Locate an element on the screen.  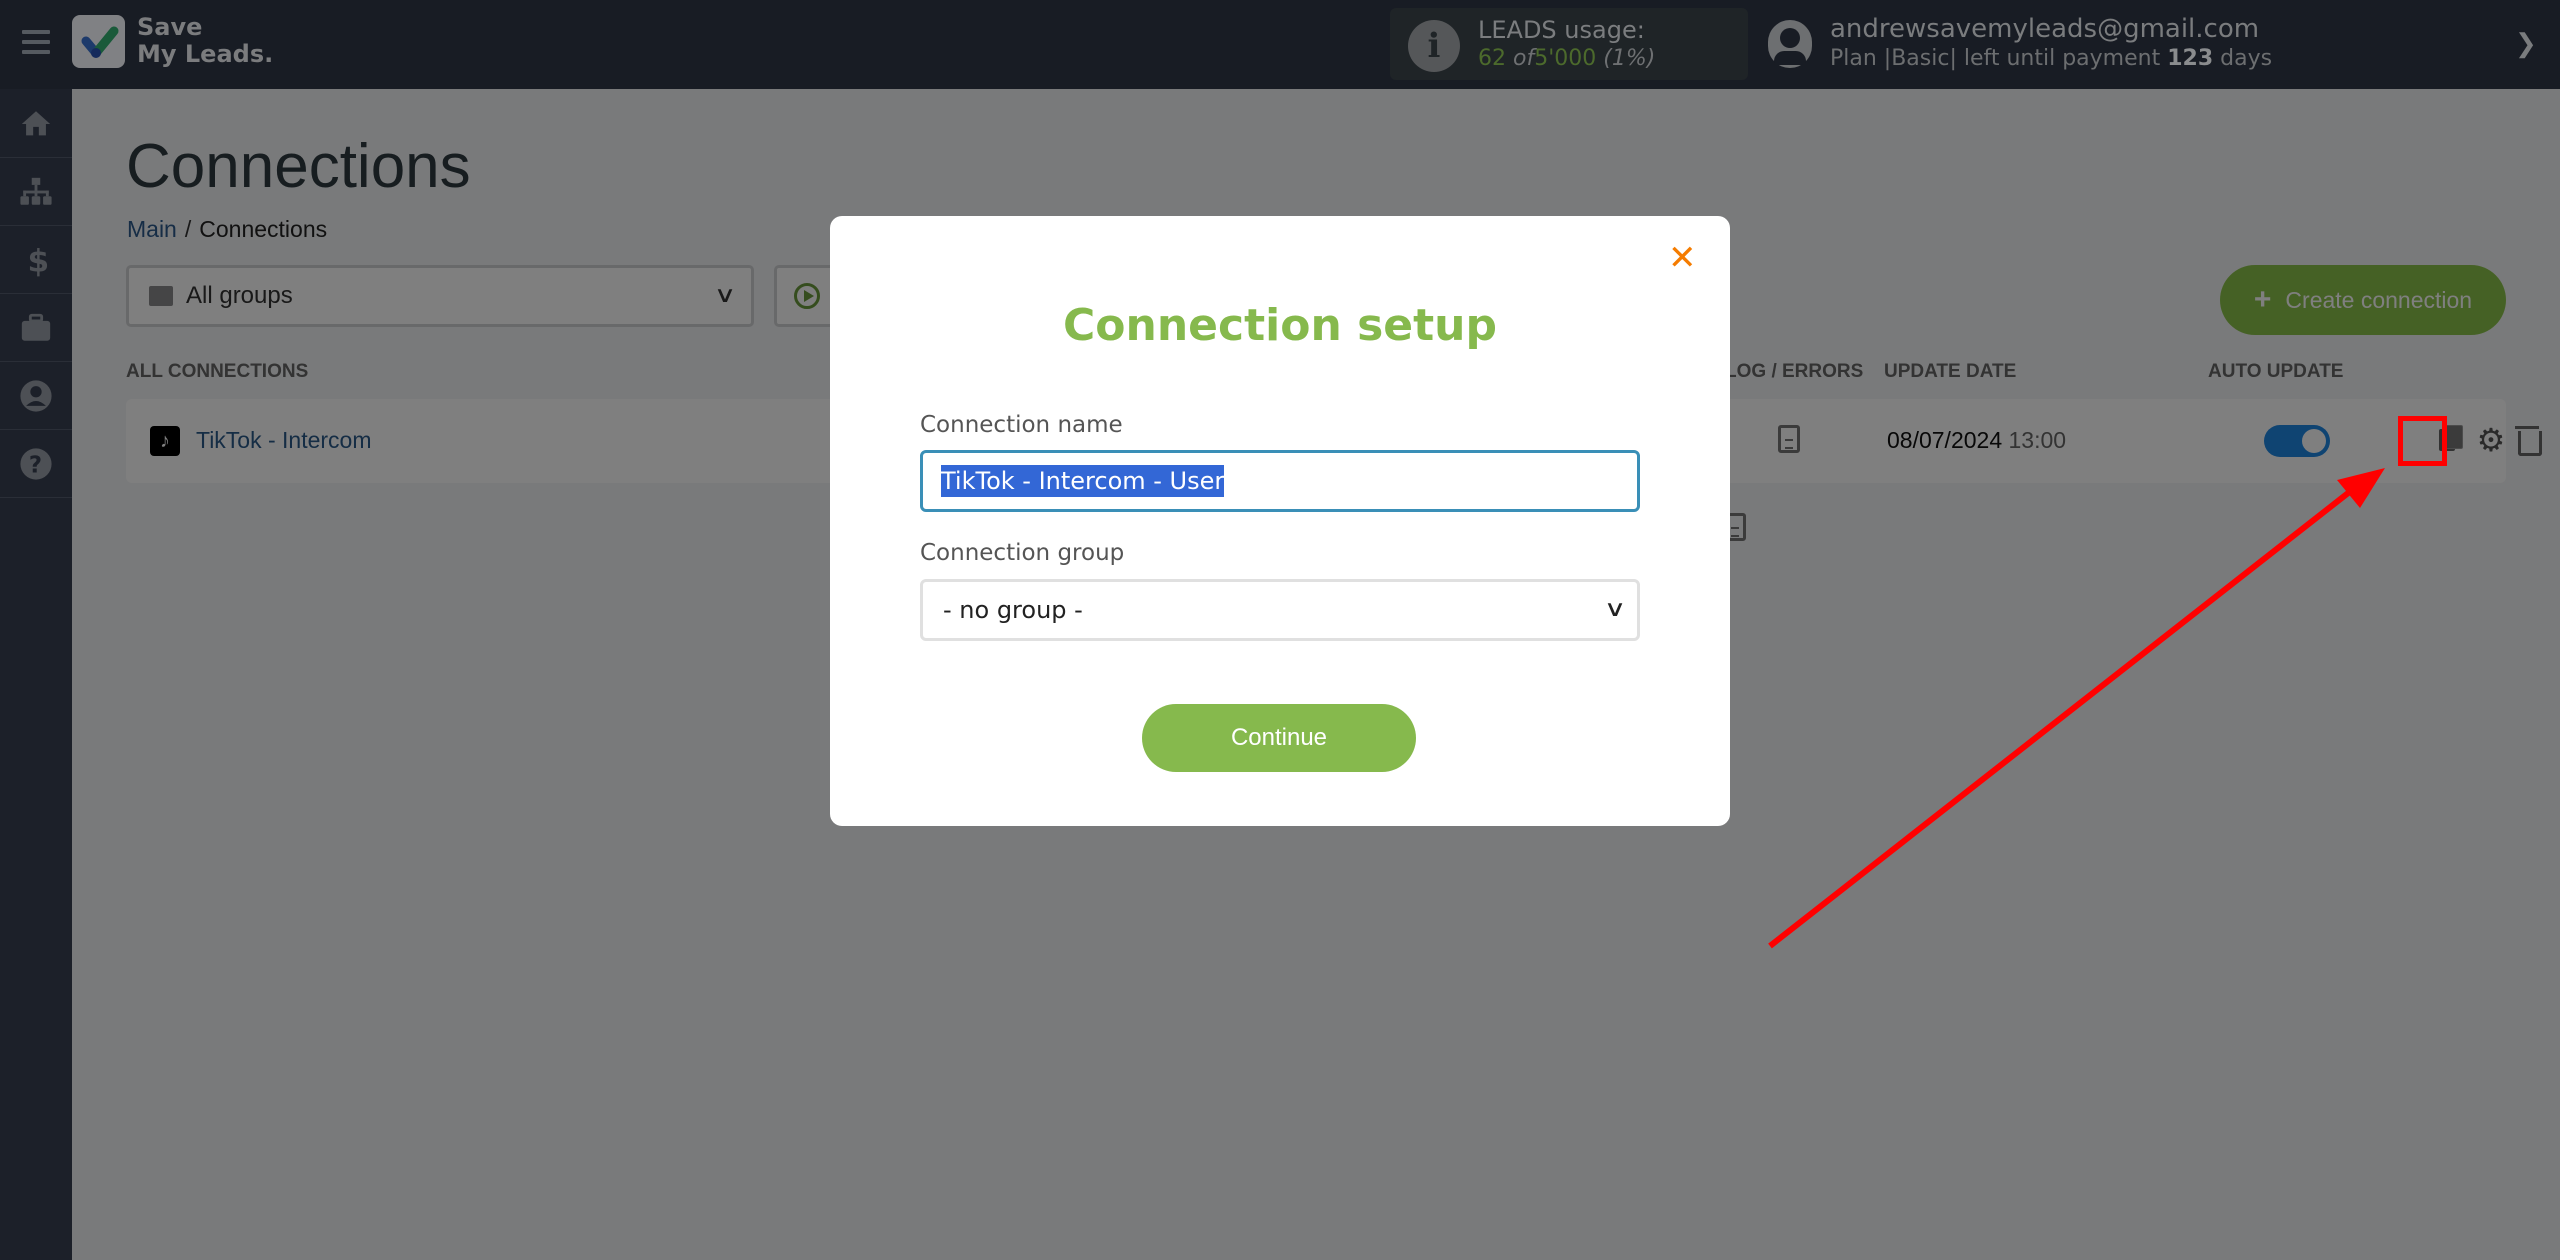
user-circle-icon is located at coordinates (36, 395).